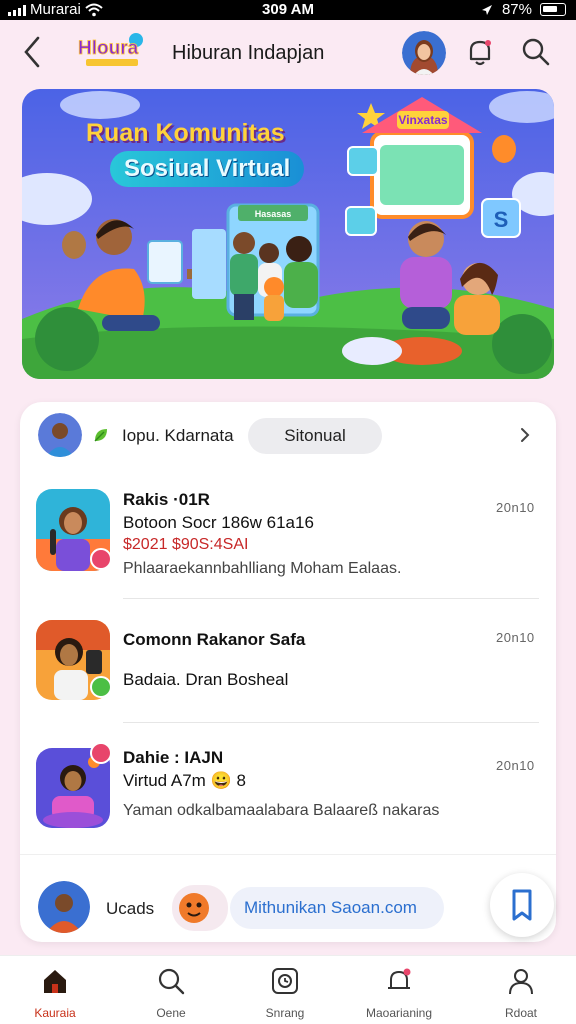 The image size is (576, 1024). I want to click on feed-header: Iopu. Kdarnata Sitonual, so click(288, 435).